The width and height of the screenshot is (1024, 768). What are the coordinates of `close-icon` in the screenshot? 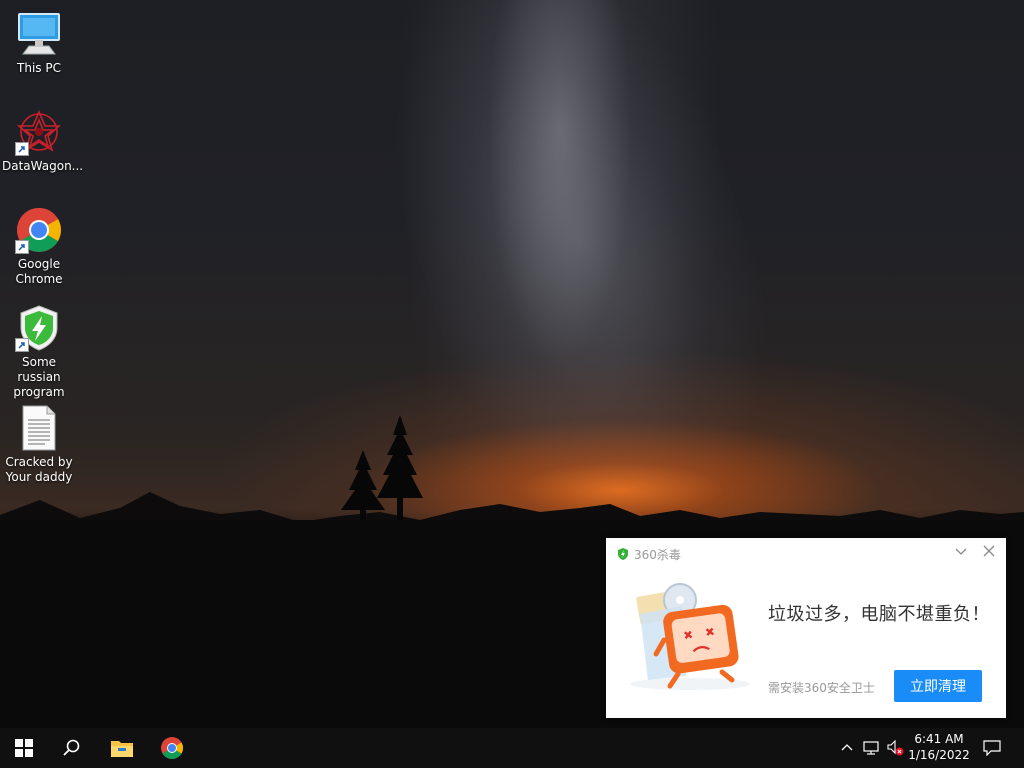 It's located at (989, 553).